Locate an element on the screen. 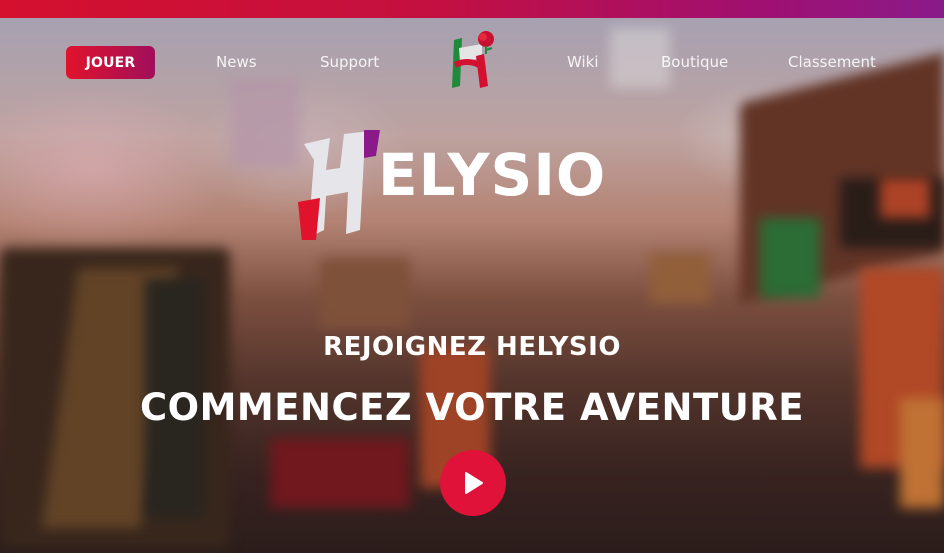 This screenshot has height=553, width=944. brand-h-mark-icon is located at coordinates (339, 185).